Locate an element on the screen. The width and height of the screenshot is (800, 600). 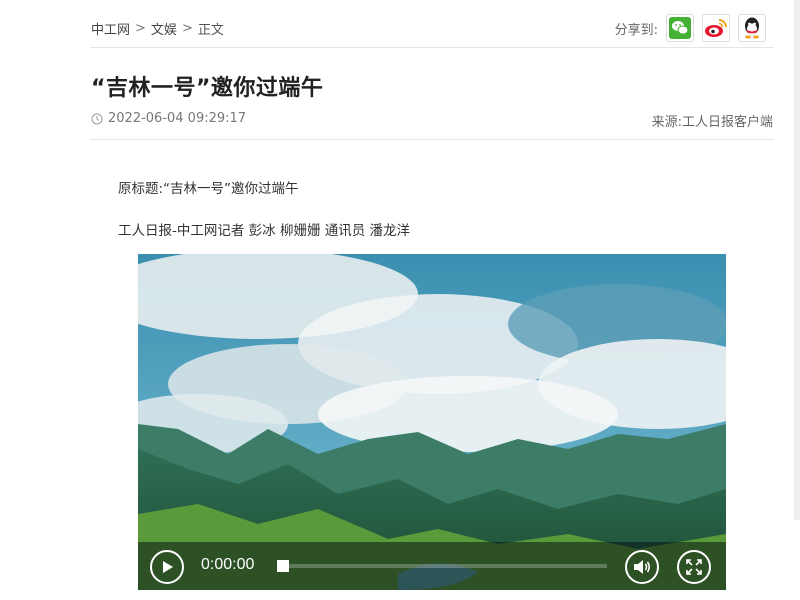
progress-knob is located at coordinates (283, 566).